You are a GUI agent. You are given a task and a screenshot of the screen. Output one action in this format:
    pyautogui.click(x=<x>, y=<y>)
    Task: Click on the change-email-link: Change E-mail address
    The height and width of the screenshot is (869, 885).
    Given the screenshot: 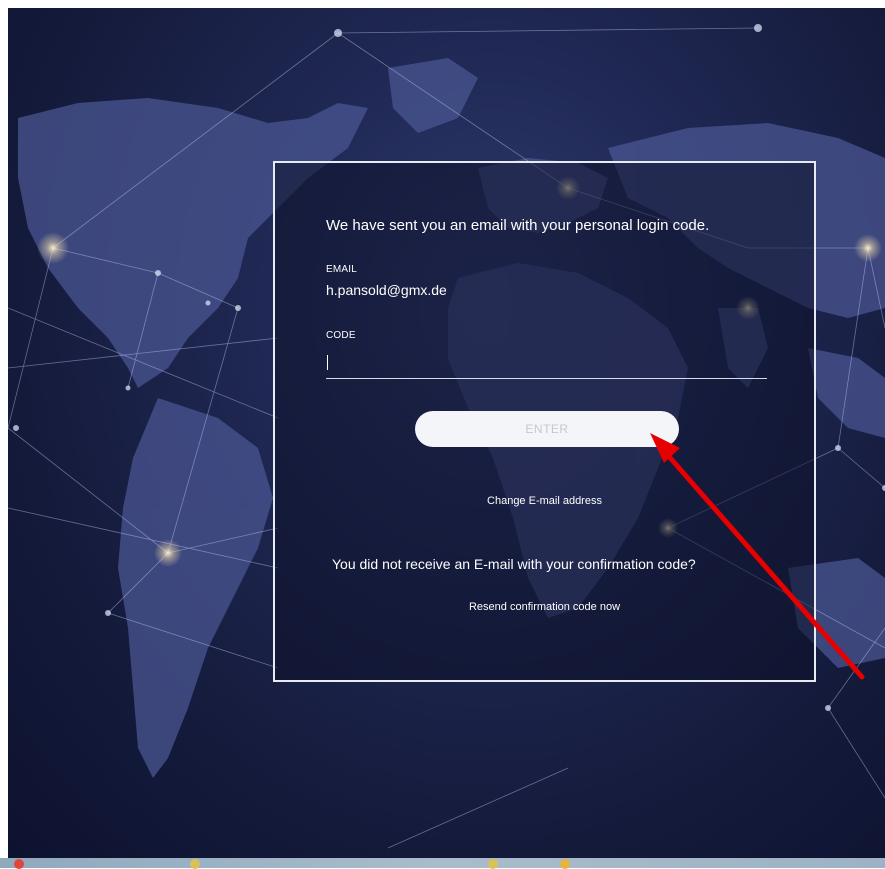 What is the action you would take?
    pyautogui.click(x=544, y=501)
    